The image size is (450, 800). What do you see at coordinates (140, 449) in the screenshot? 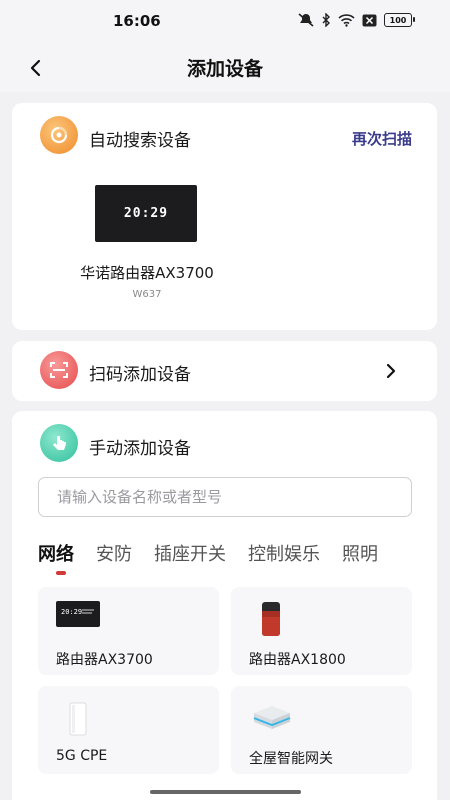
I see `manual-add-title: 手动添加设备` at bounding box center [140, 449].